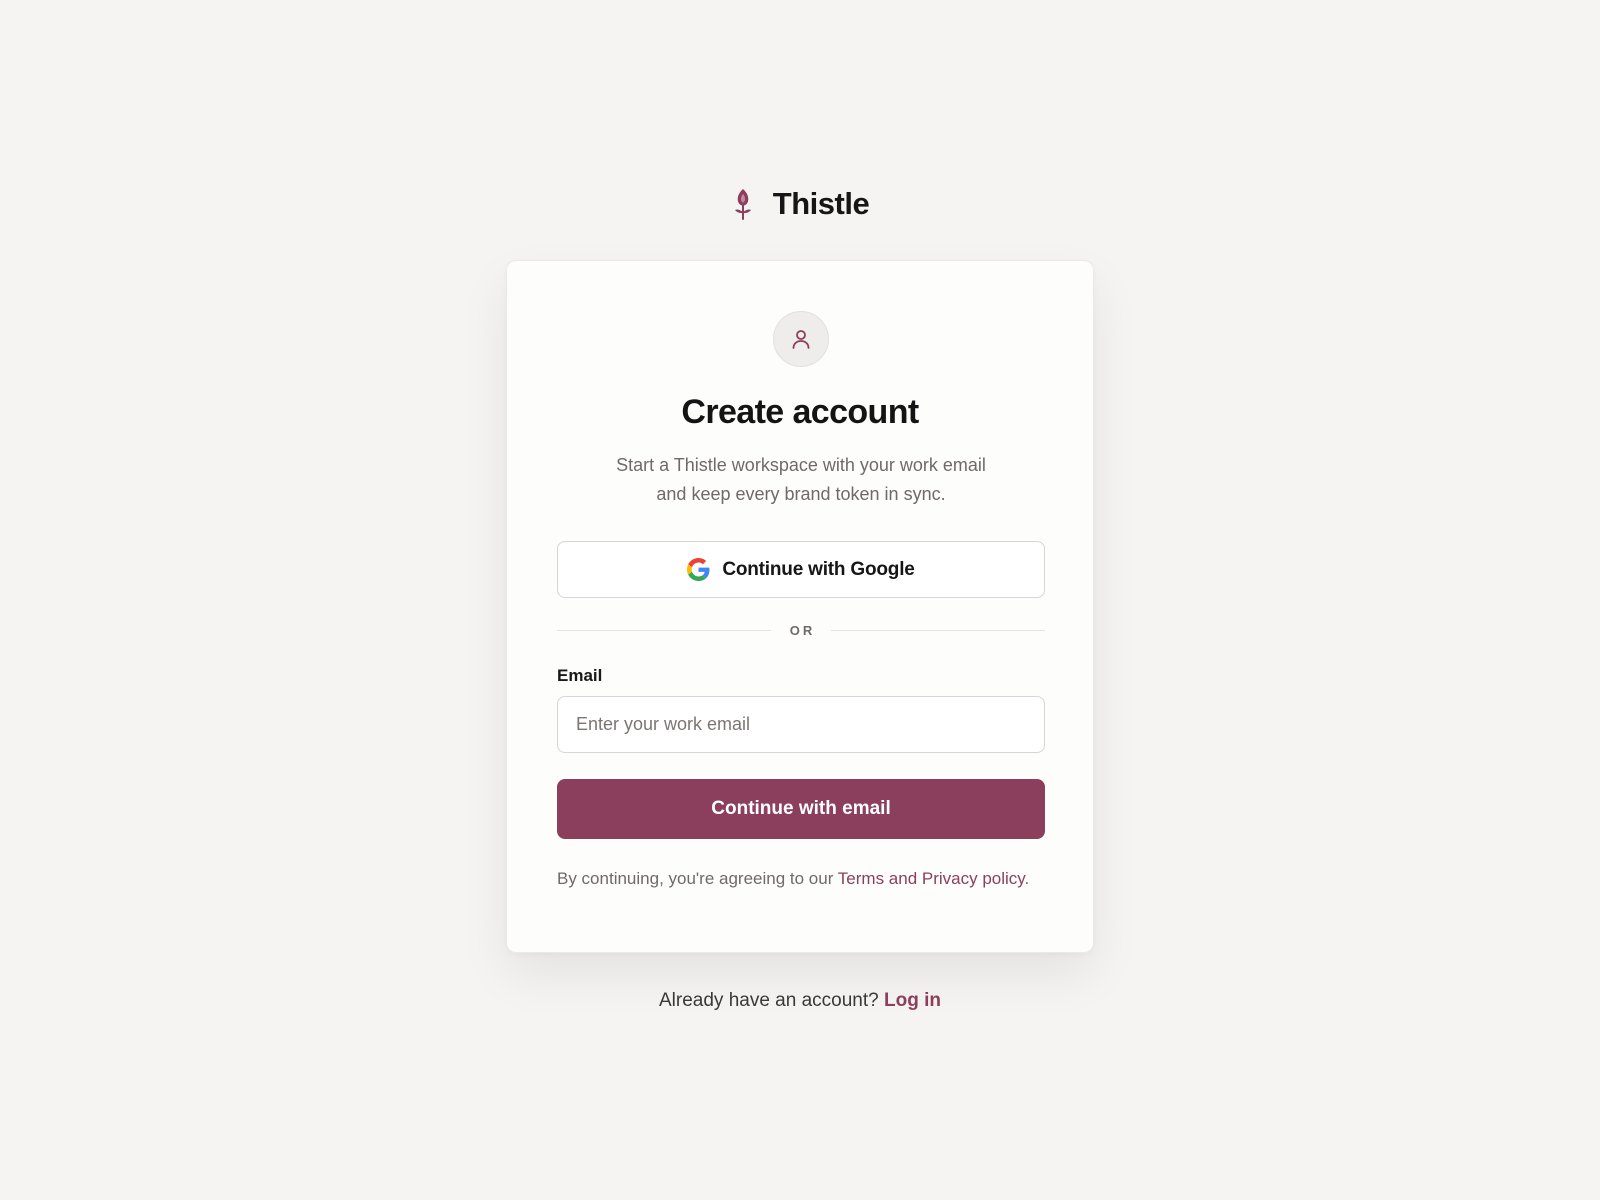  I want to click on or-divider: OR, so click(801, 630).